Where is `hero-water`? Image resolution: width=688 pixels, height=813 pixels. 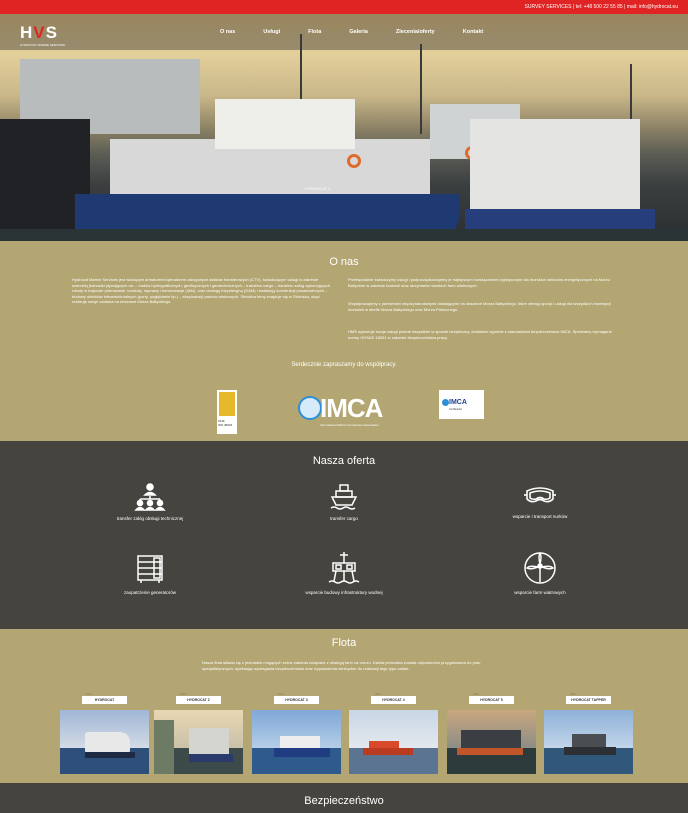
hero-water is located at coordinates (344, 235).